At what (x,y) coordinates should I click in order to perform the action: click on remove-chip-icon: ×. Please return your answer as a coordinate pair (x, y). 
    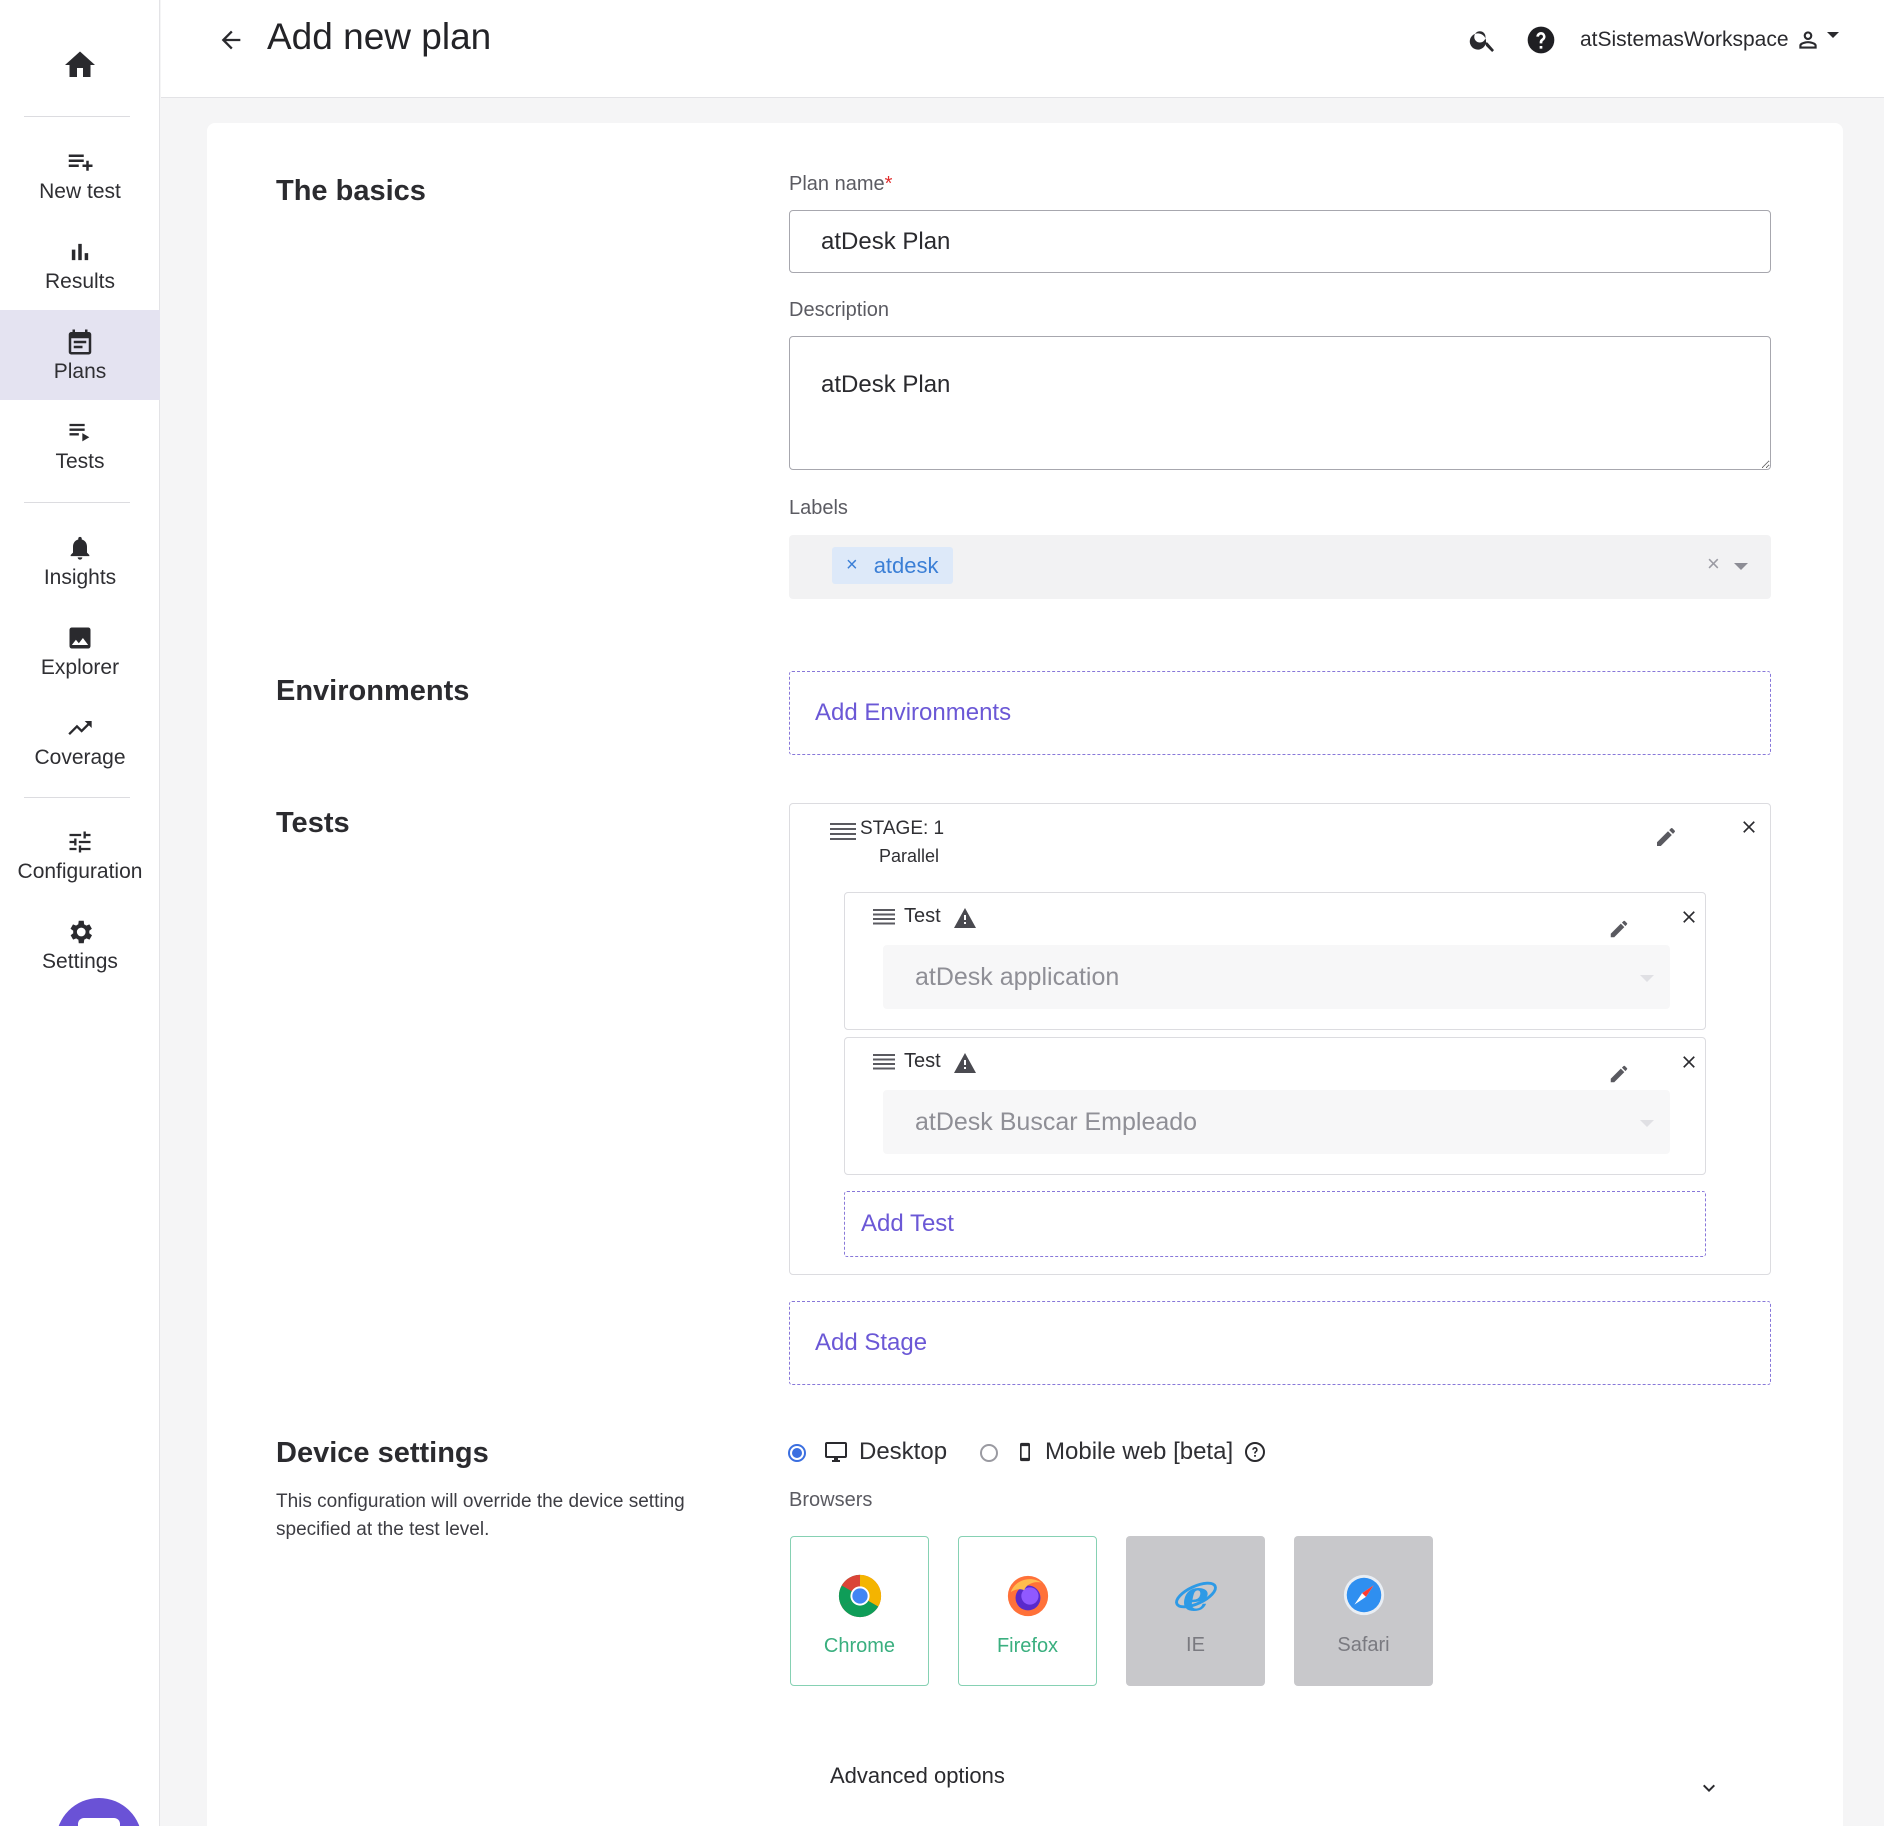
    Looking at the image, I should click on (852, 565).